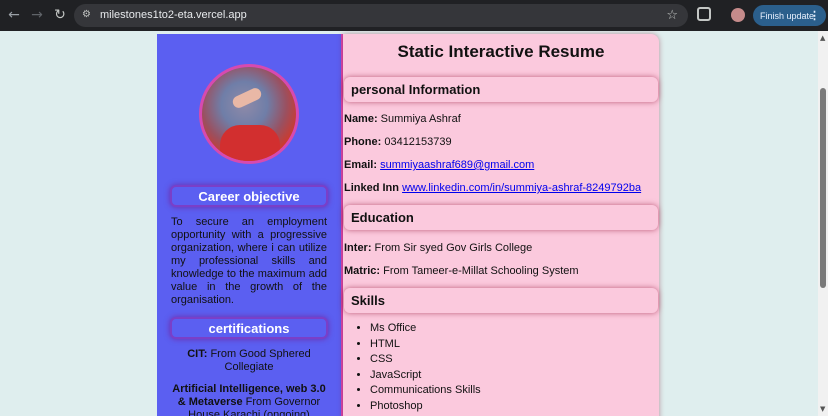 The image size is (828, 416). I want to click on linkedin-label: Linked Inn, so click(371, 188).